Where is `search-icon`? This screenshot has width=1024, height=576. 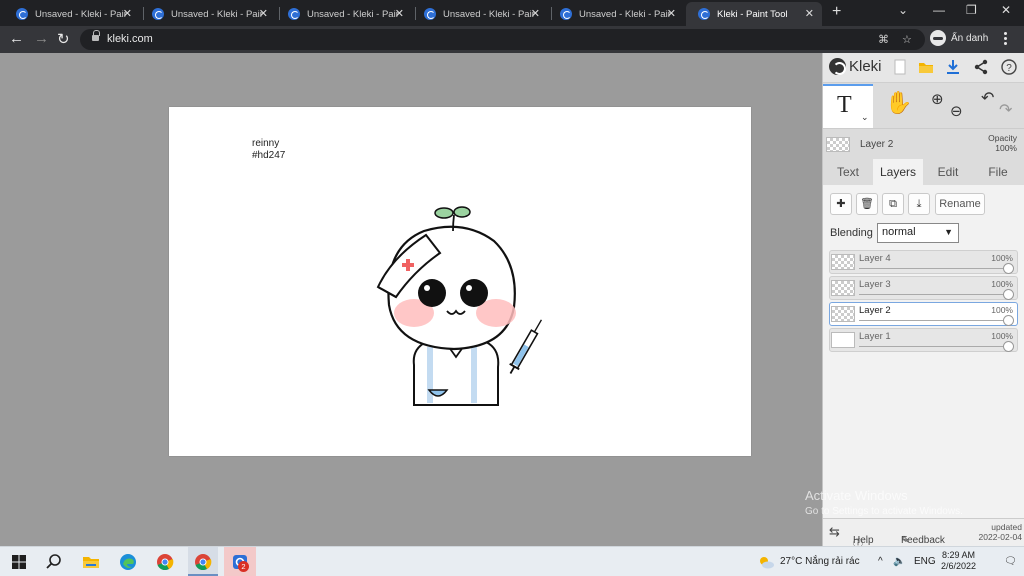
search-icon is located at coordinates (54, 562).